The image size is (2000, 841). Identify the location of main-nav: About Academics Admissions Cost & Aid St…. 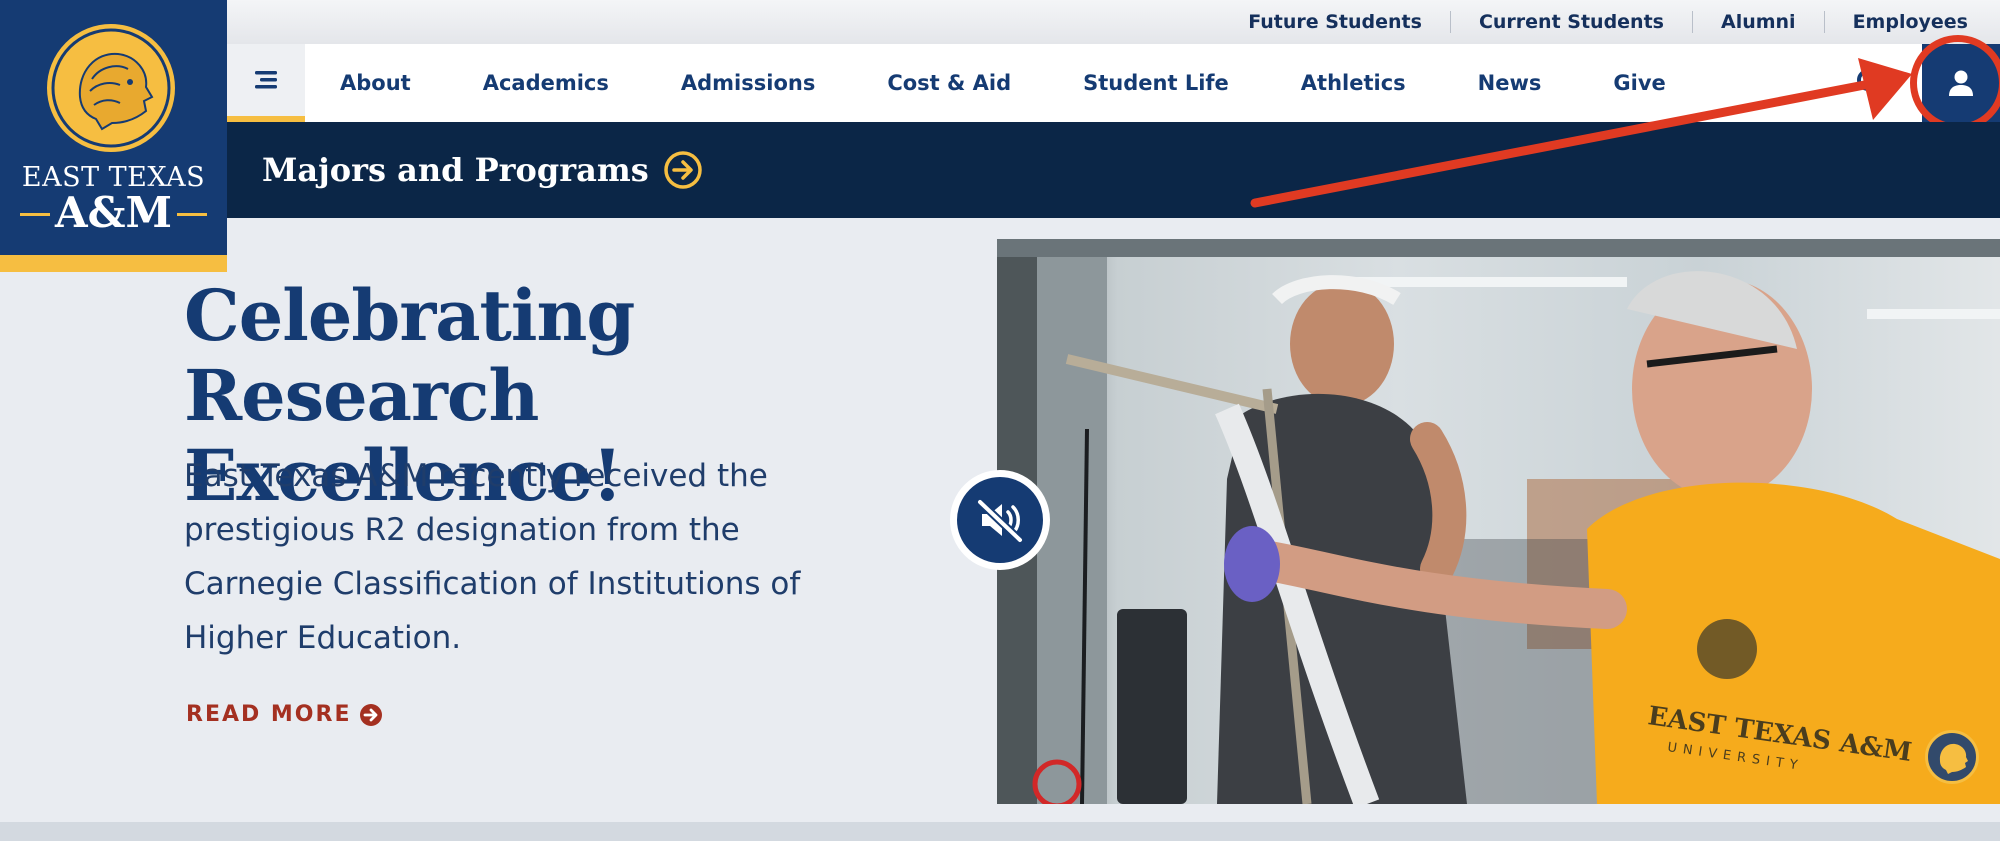
(1113, 83).